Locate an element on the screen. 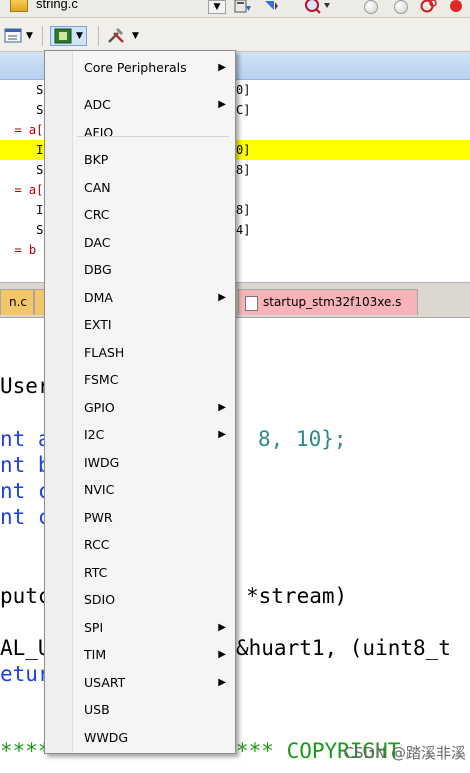  menu-item-sdio: SDIO is located at coordinates (140, 599).